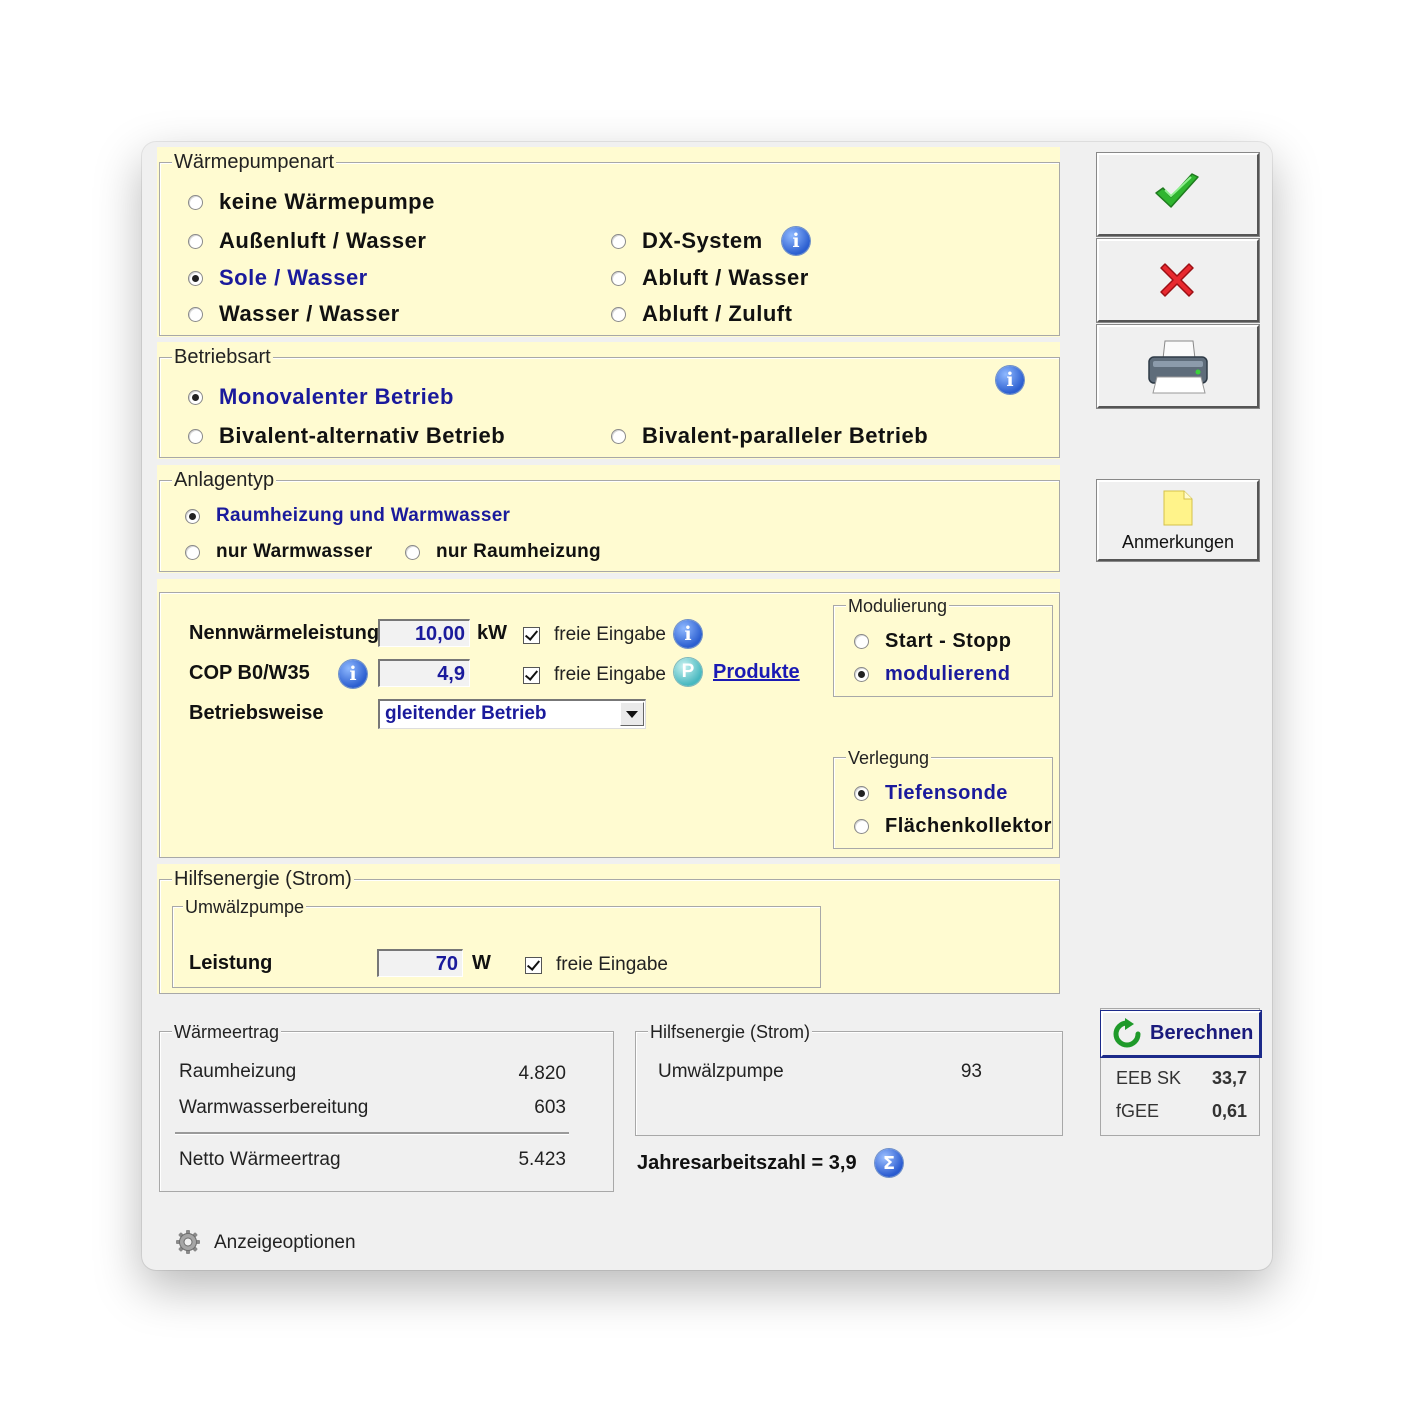 The height and width of the screenshot is (1412, 1414). What do you see at coordinates (224, 480) in the screenshot?
I see `anlagentyp-legend: Anlagentyp` at bounding box center [224, 480].